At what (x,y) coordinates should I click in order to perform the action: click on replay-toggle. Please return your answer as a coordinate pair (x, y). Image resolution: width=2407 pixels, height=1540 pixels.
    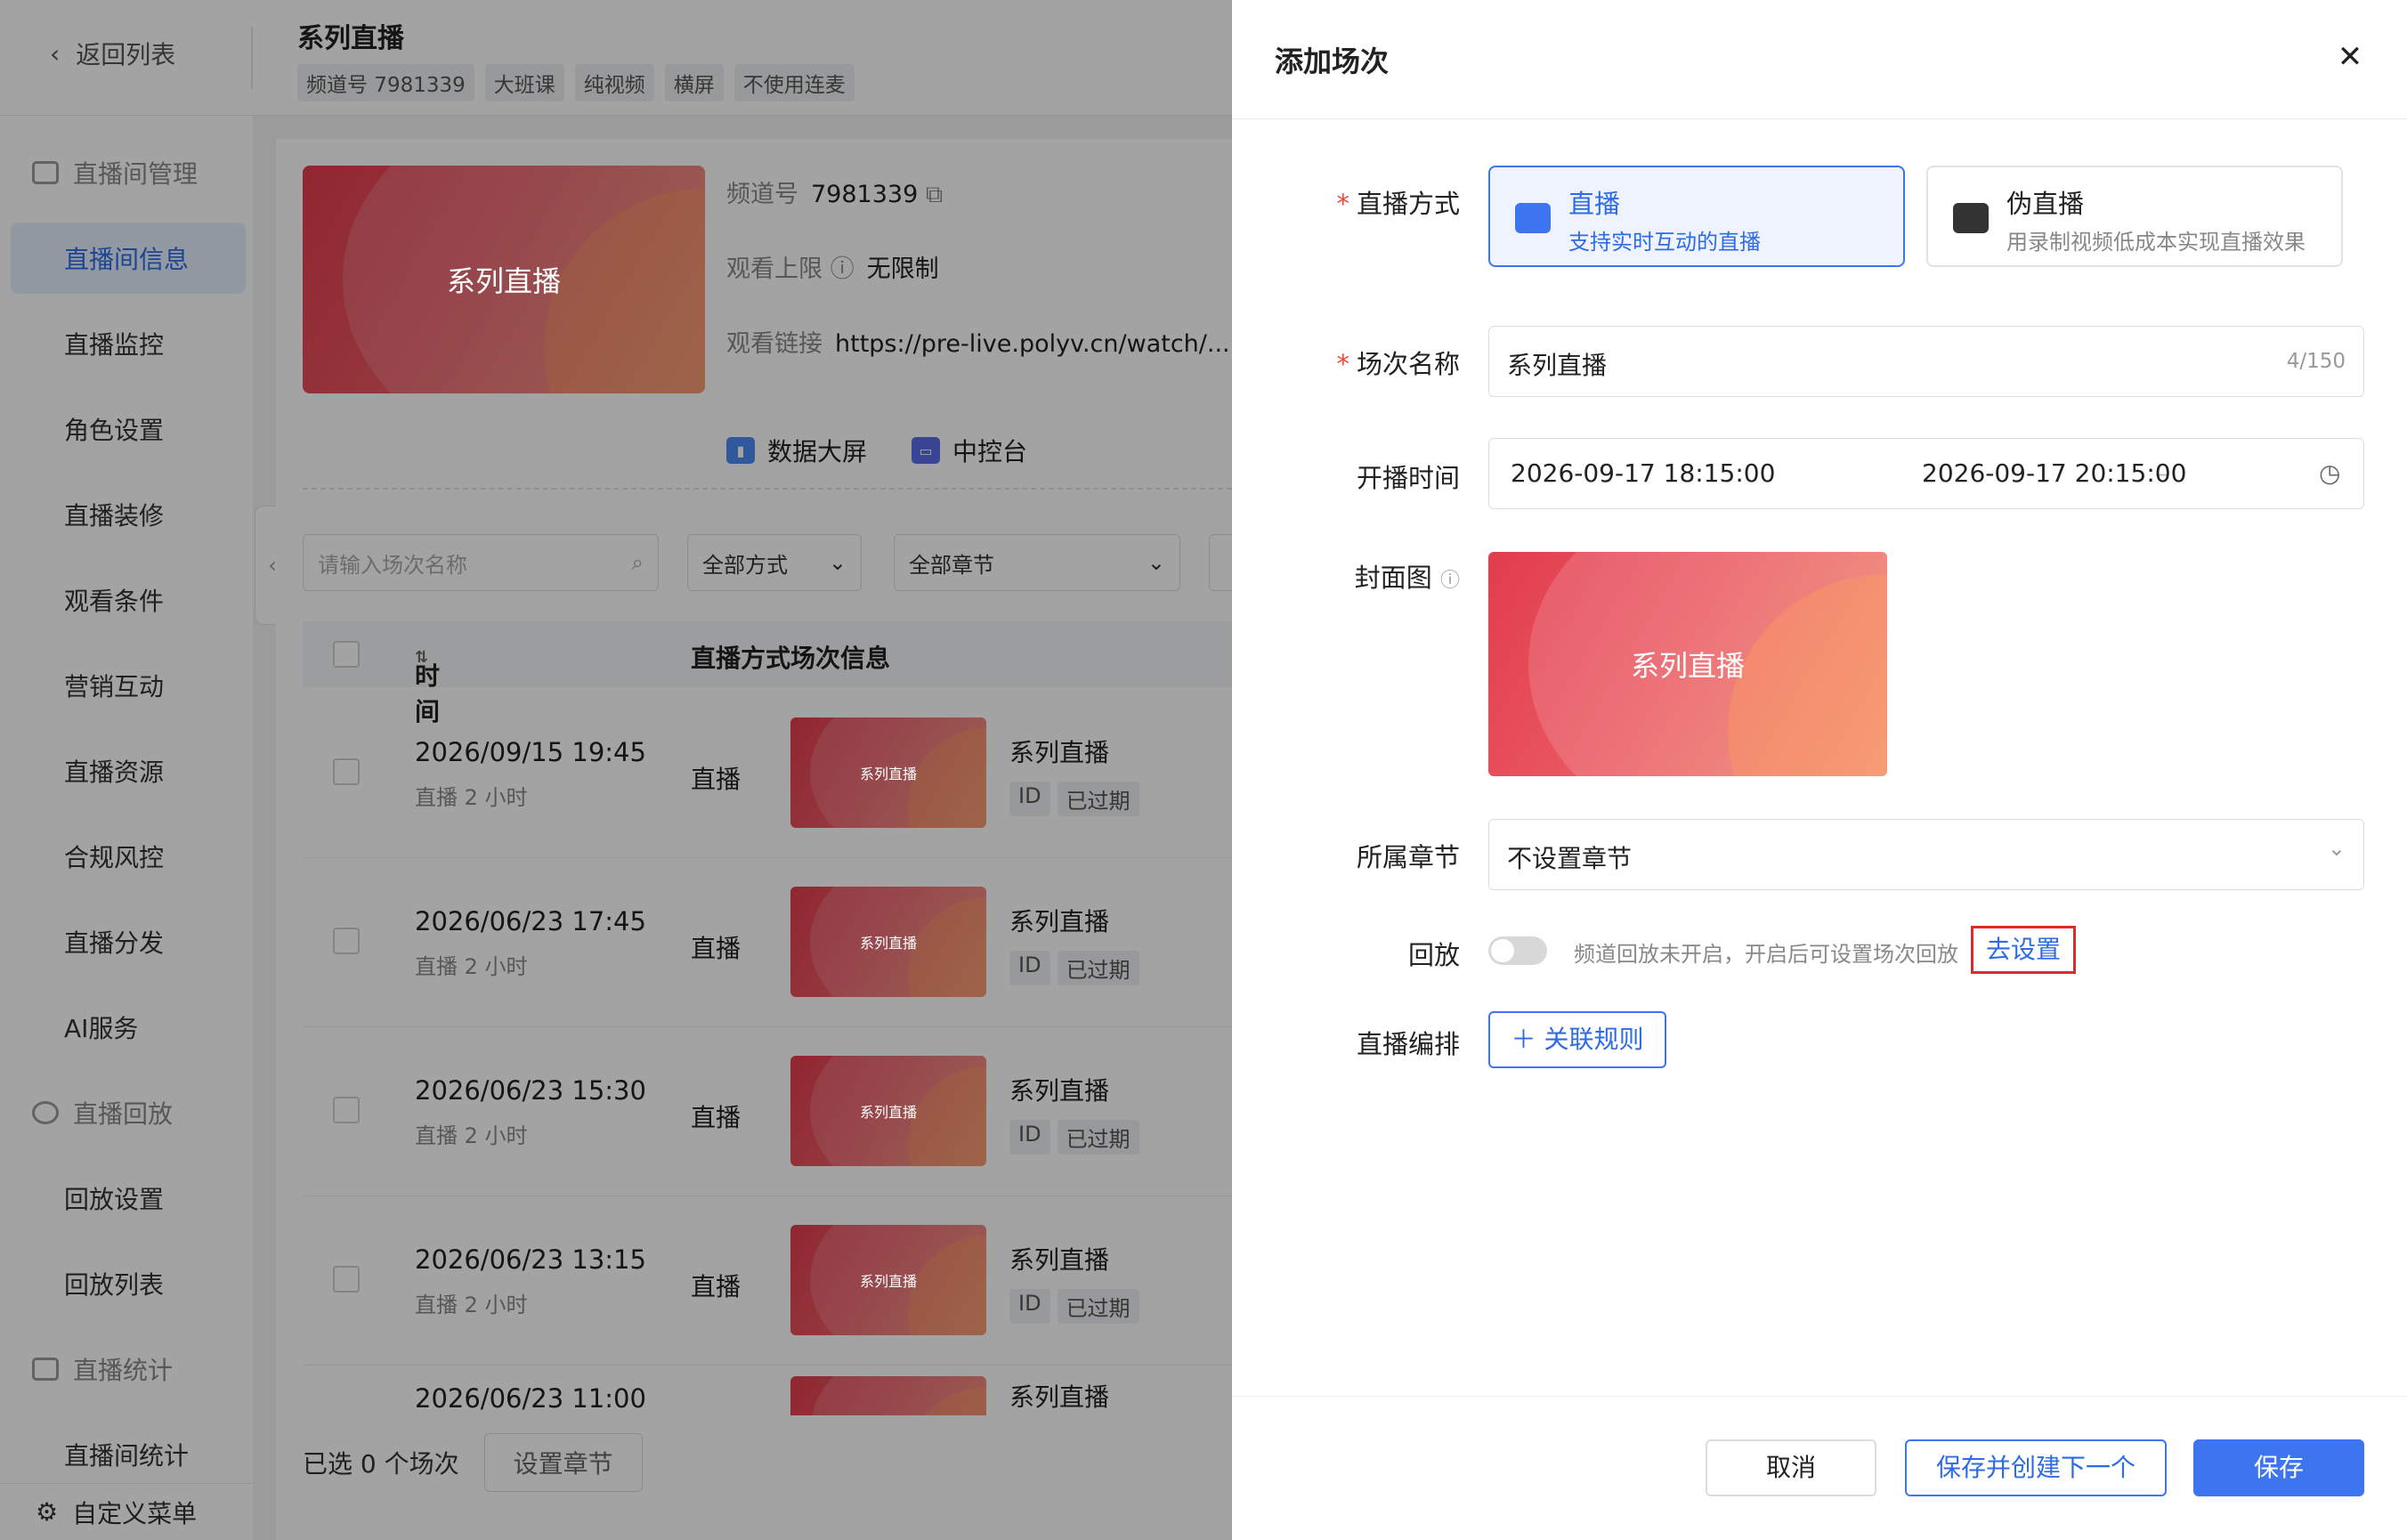
    Looking at the image, I should click on (1518, 950).